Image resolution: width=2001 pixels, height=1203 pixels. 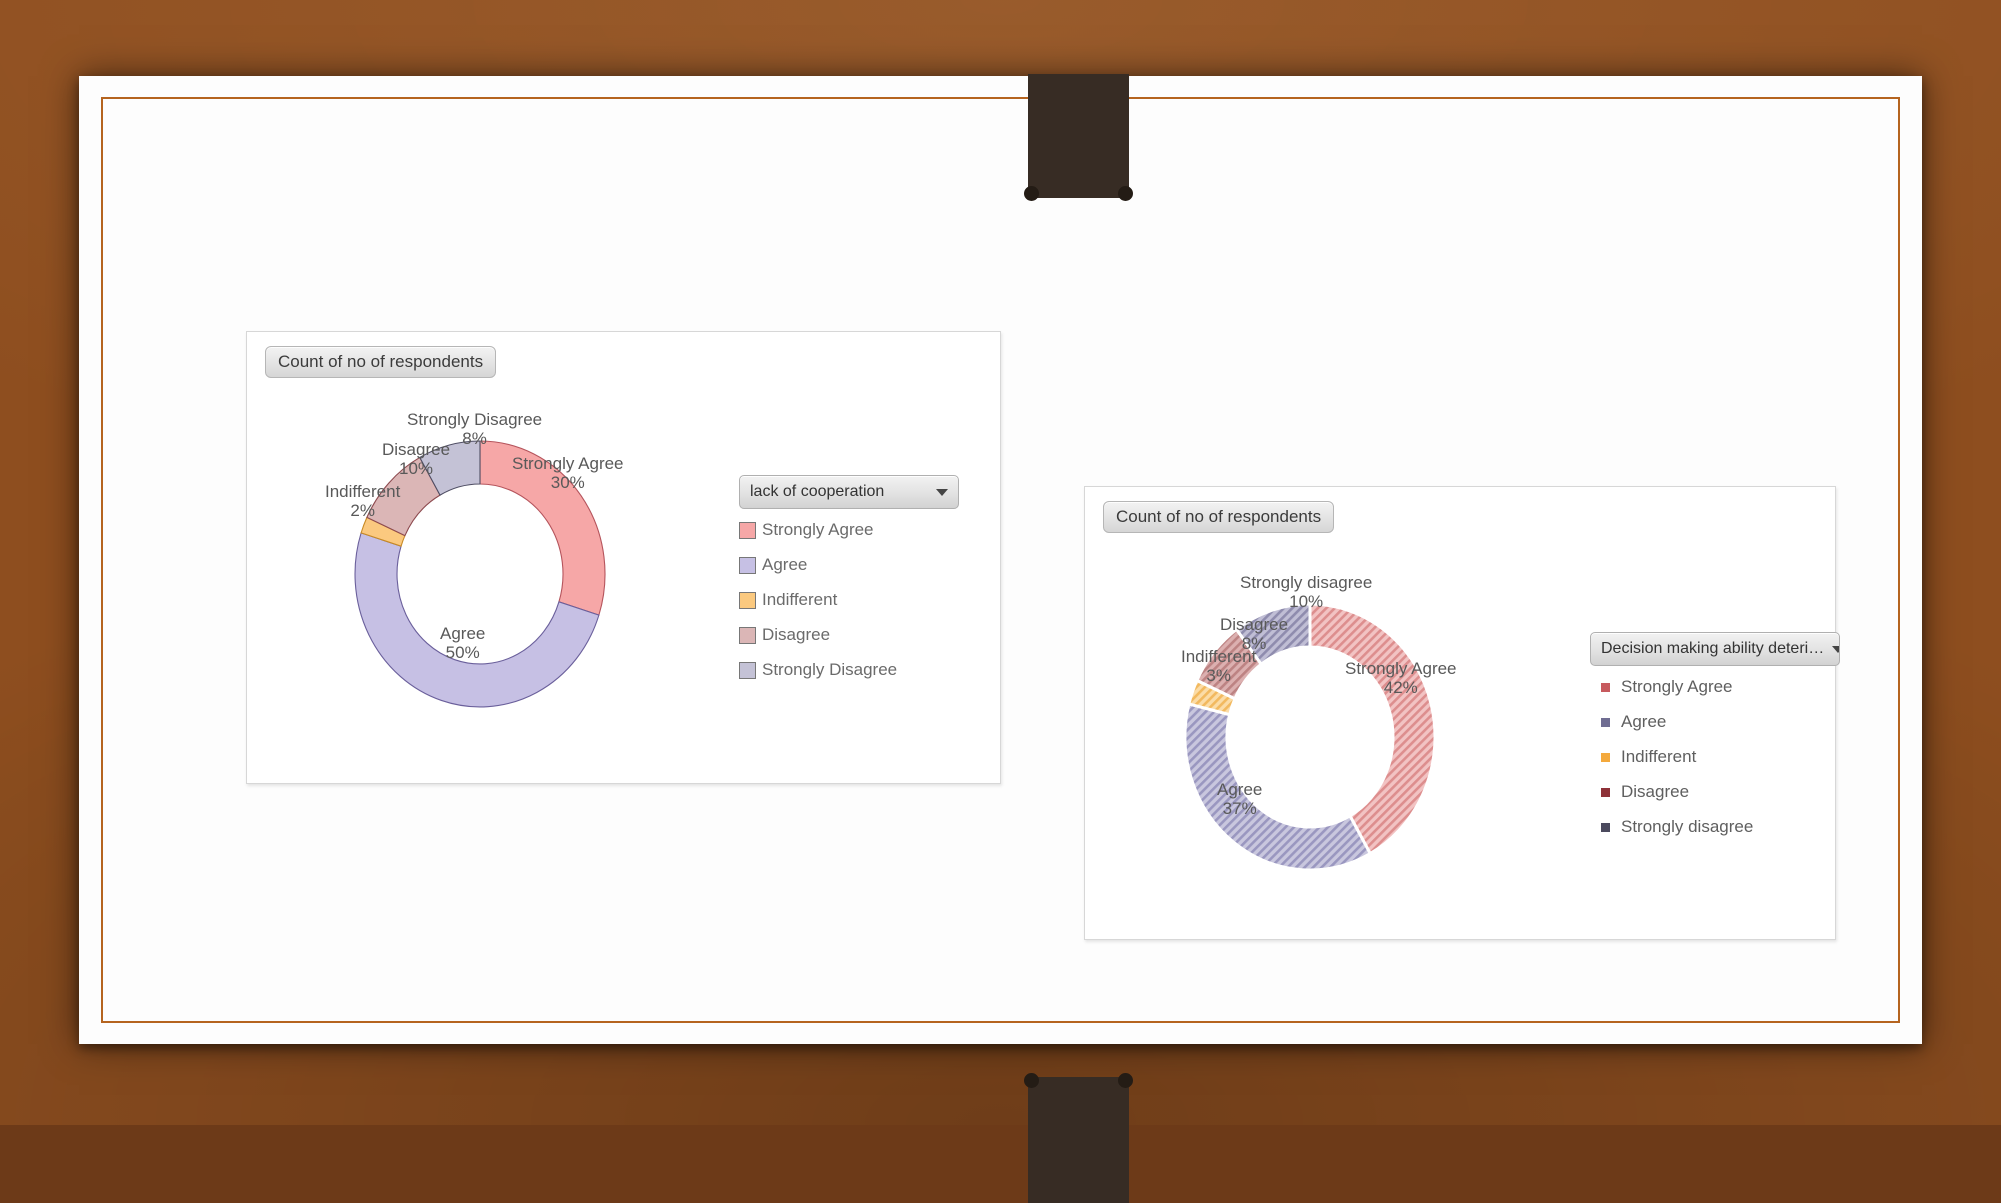 I want to click on legend-item: Strongly Disagree, so click(x=849, y=670).